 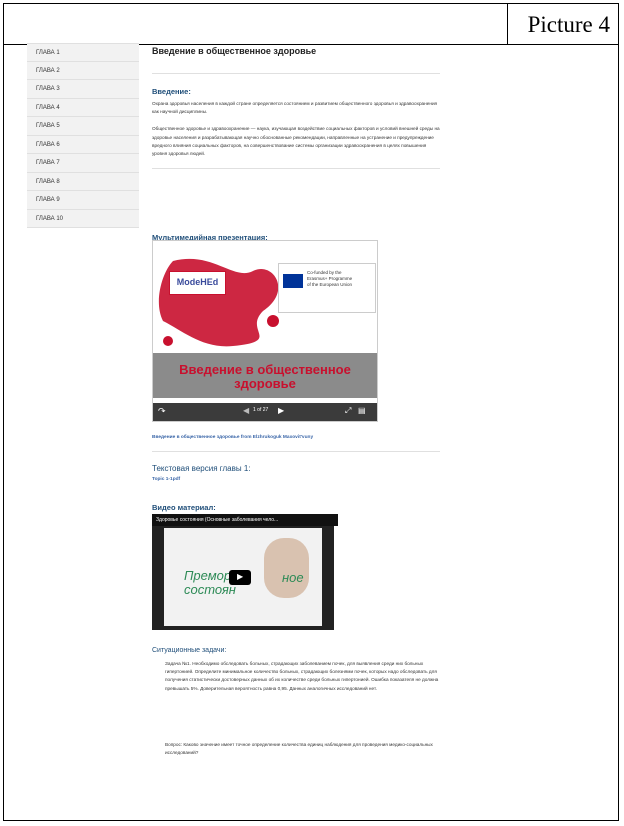 What do you see at coordinates (330, 284) in the screenshot?
I see `eu-text-line-3: of the European Union` at bounding box center [330, 284].